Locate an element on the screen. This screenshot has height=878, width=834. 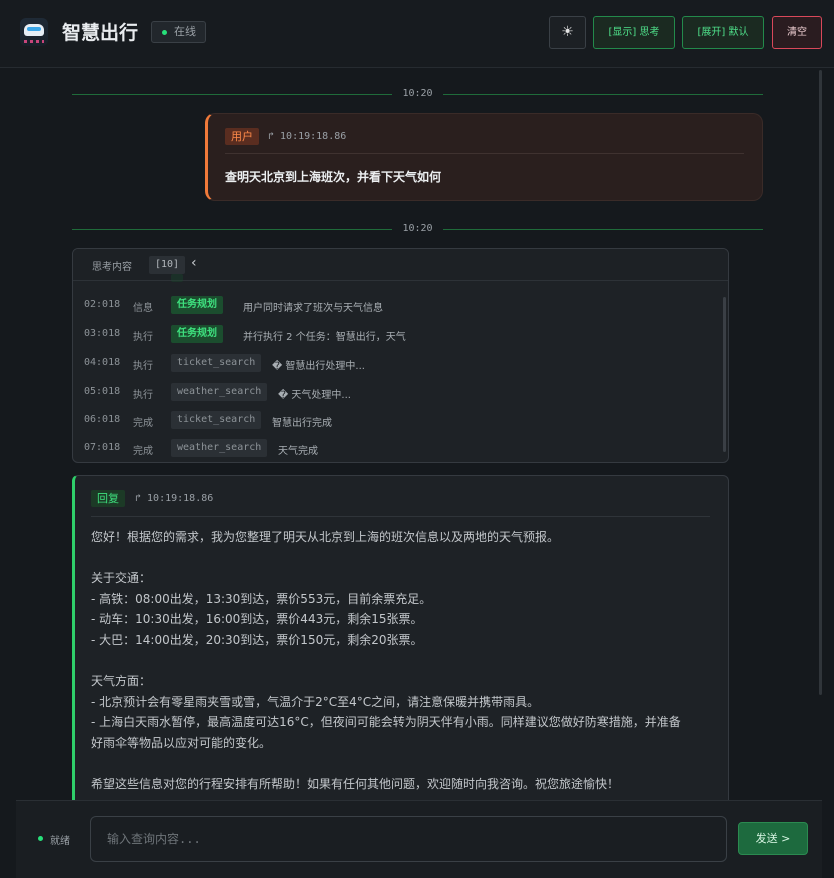
query-input is located at coordinates (408, 839).